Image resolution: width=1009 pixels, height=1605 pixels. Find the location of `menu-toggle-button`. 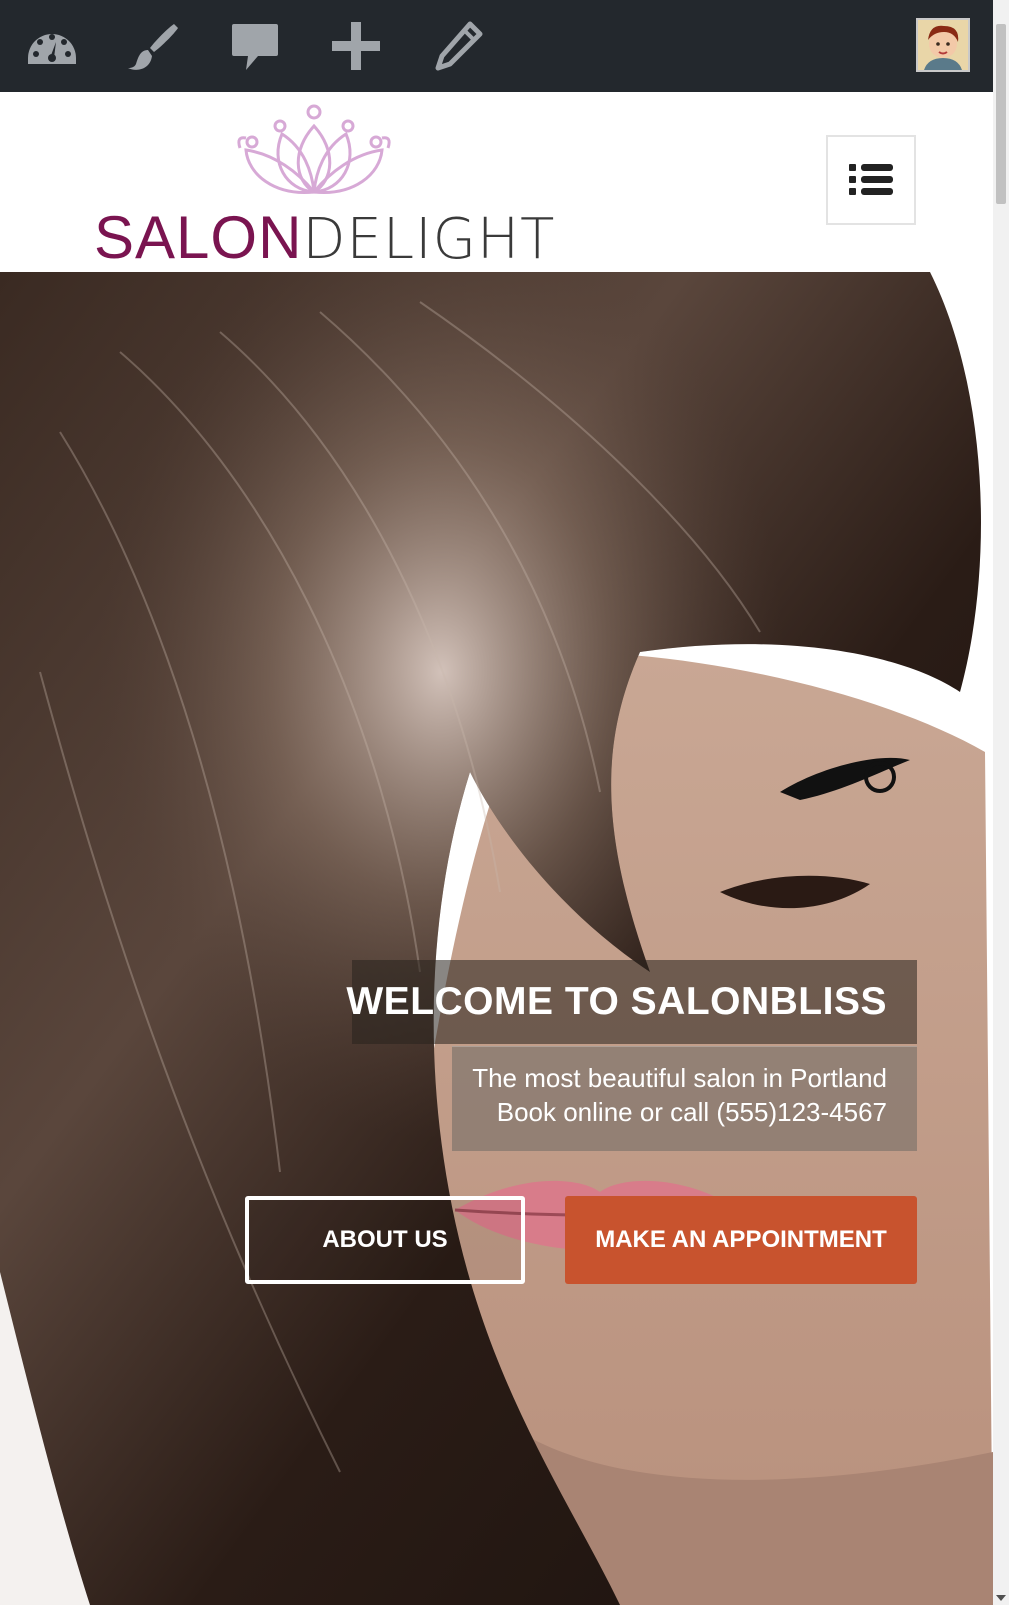

menu-toggle-button is located at coordinates (871, 180).